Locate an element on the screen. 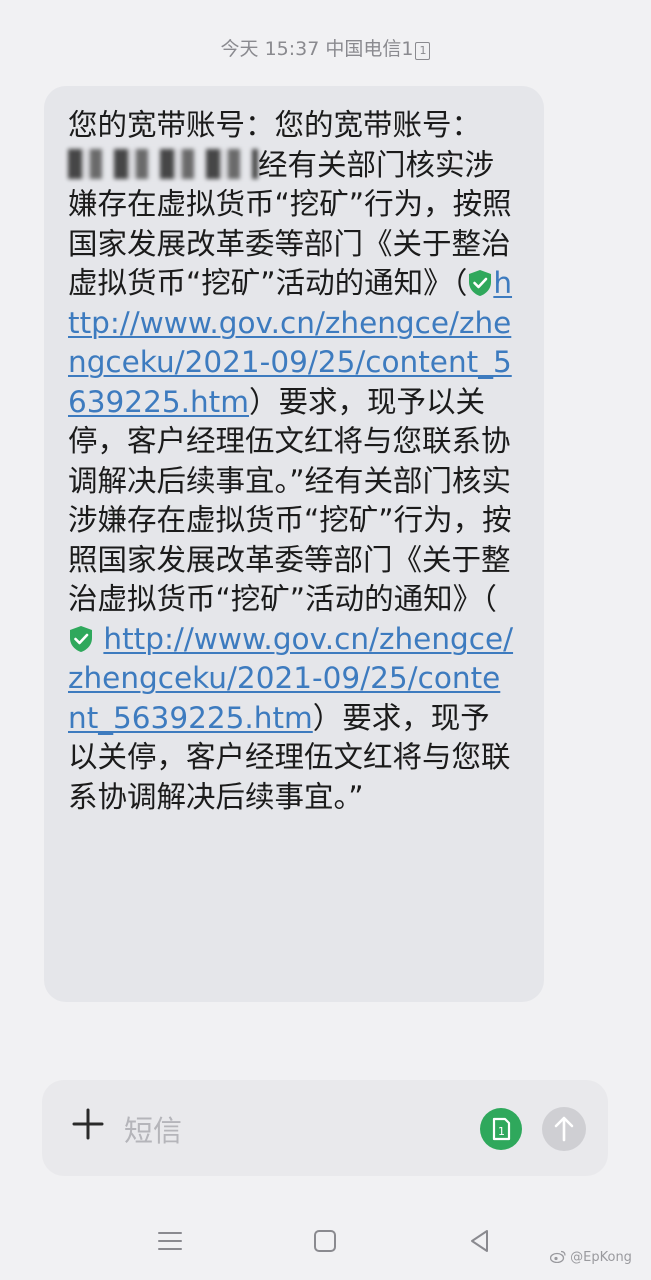 Image resolution: width=651 pixels, height=1280 pixels. message-part-1: 您的宽带账号：您的宽带账号： is located at coordinates (275, 125).